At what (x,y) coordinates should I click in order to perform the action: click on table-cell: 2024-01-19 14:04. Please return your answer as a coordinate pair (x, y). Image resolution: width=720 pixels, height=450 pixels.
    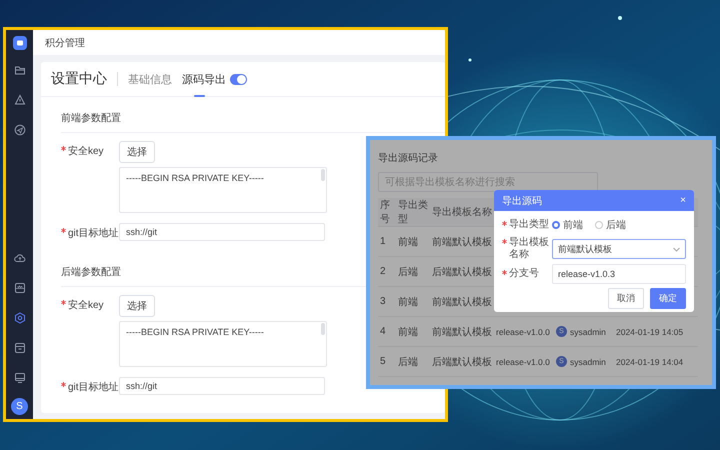
    Looking at the image, I should click on (656, 361).